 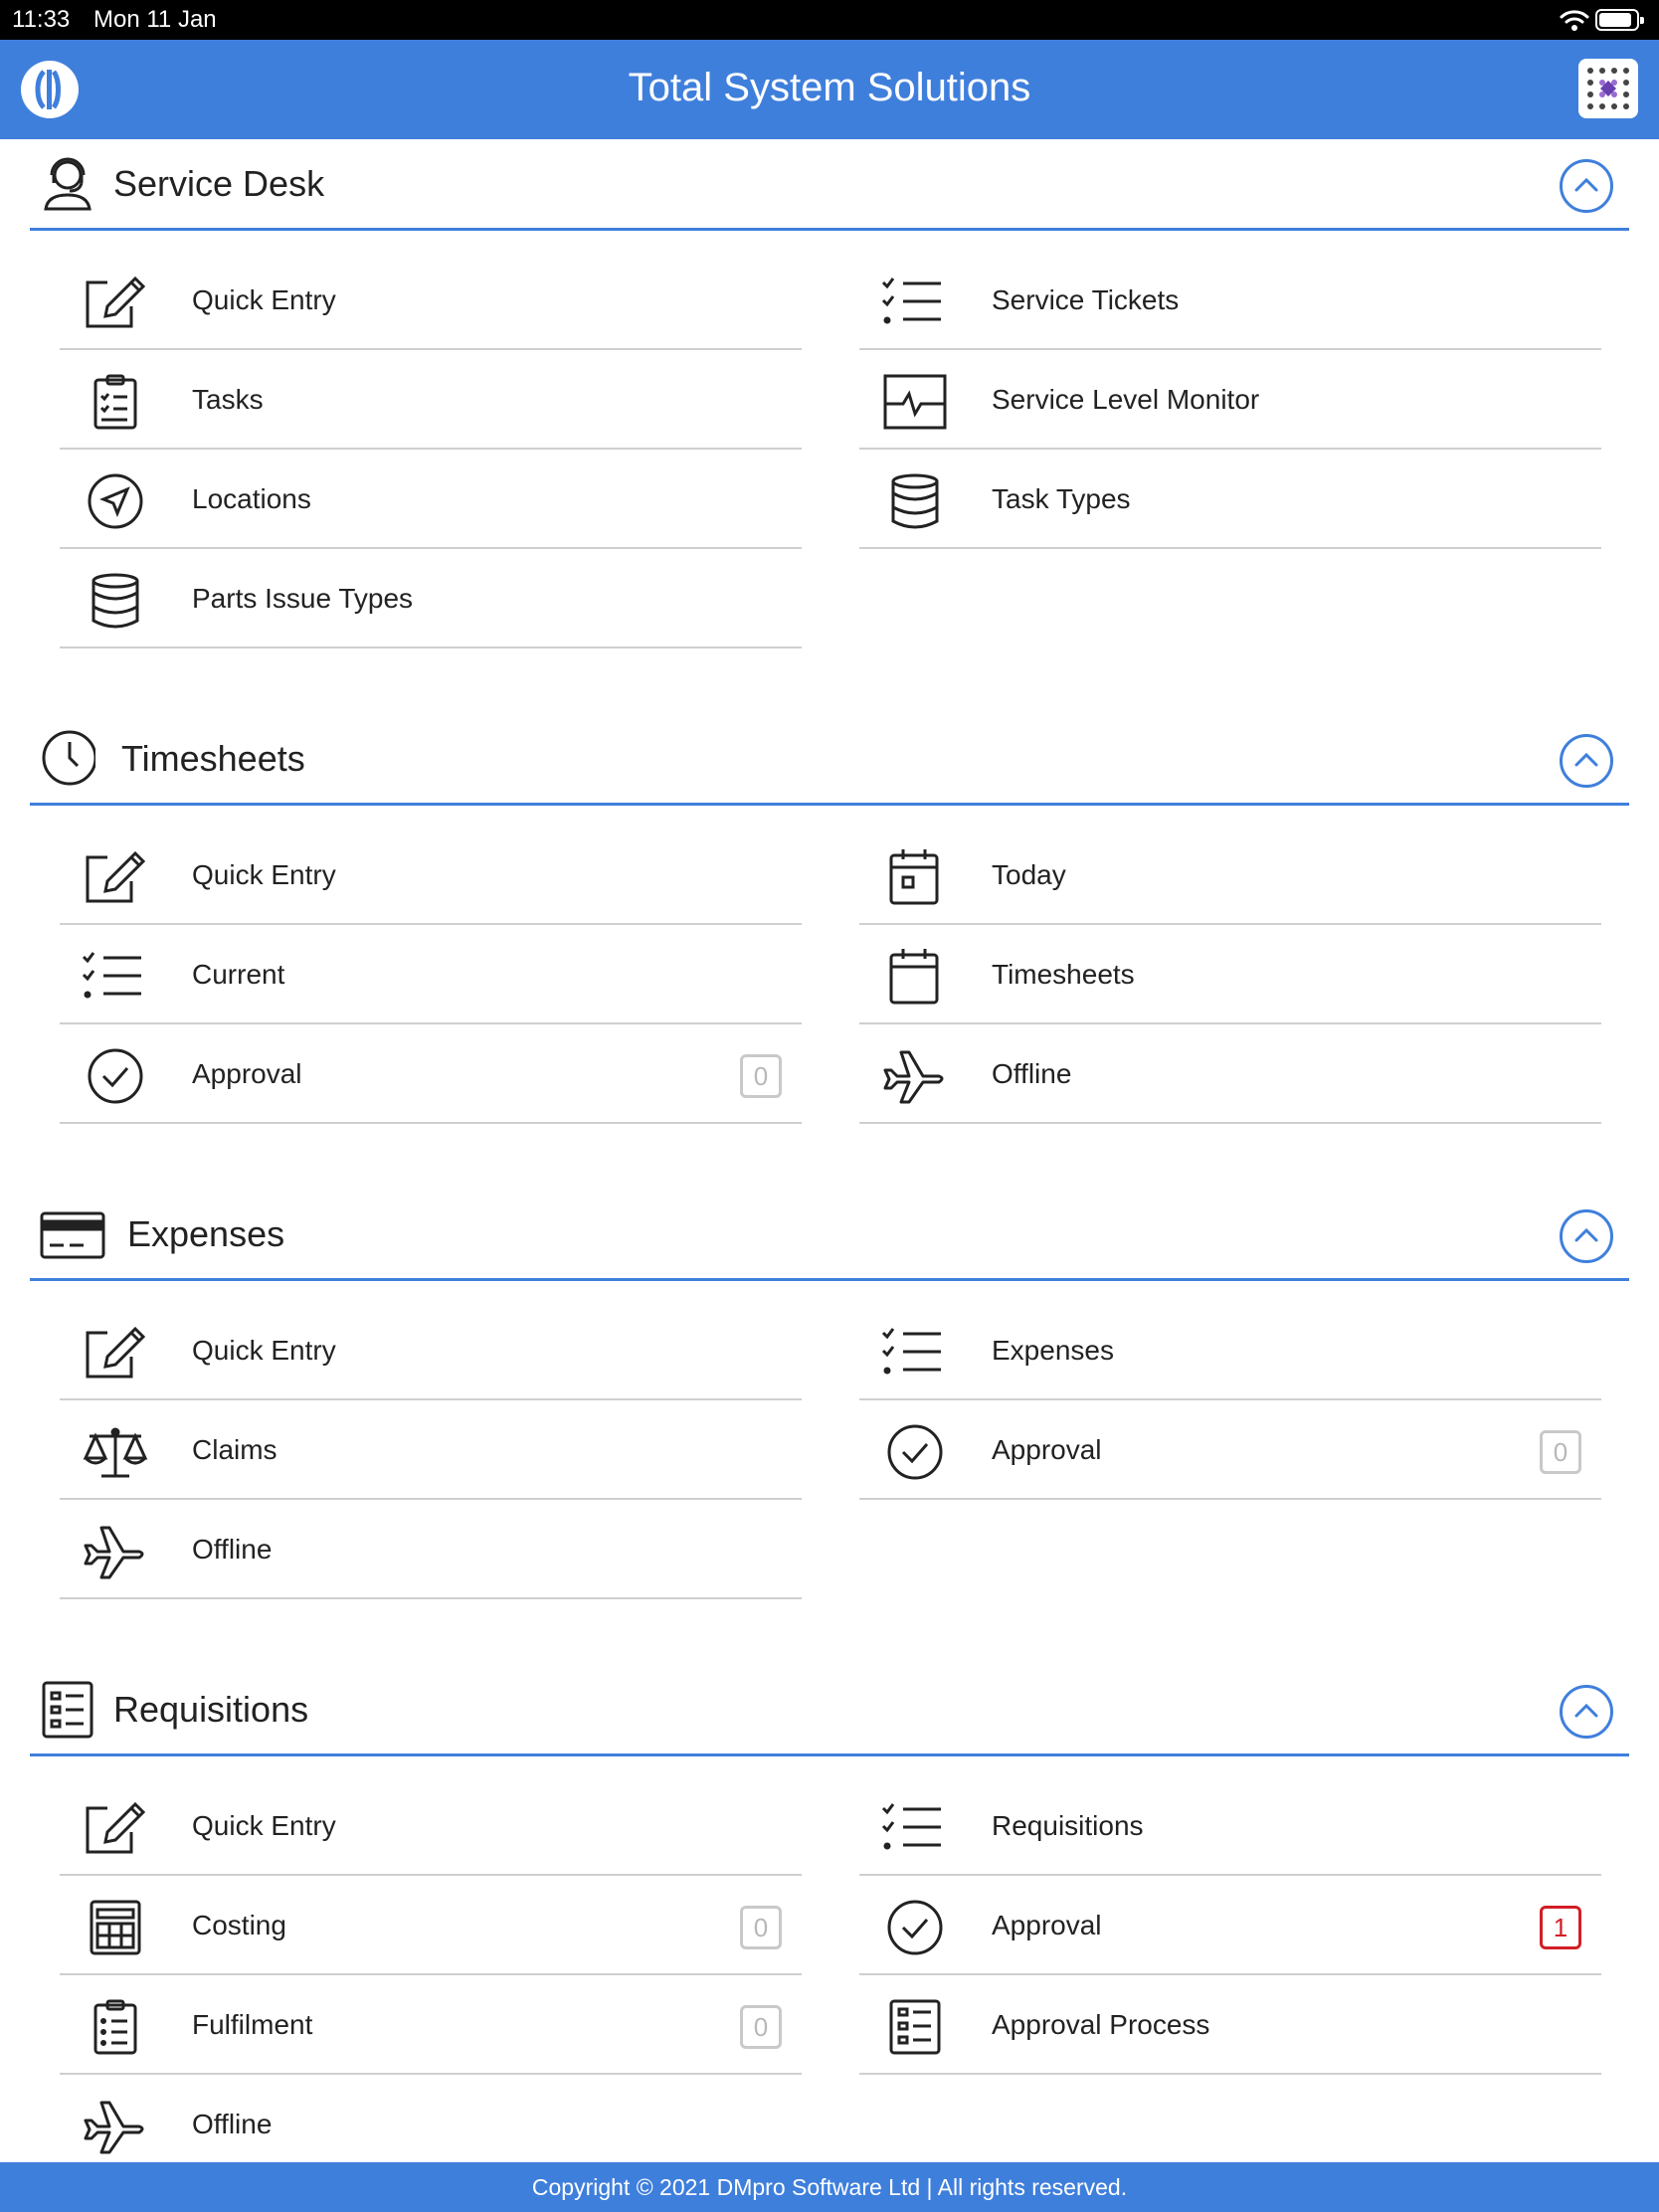 What do you see at coordinates (431, 1450) in the screenshot?
I see `menu-item-claims: Claims` at bounding box center [431, 1450].